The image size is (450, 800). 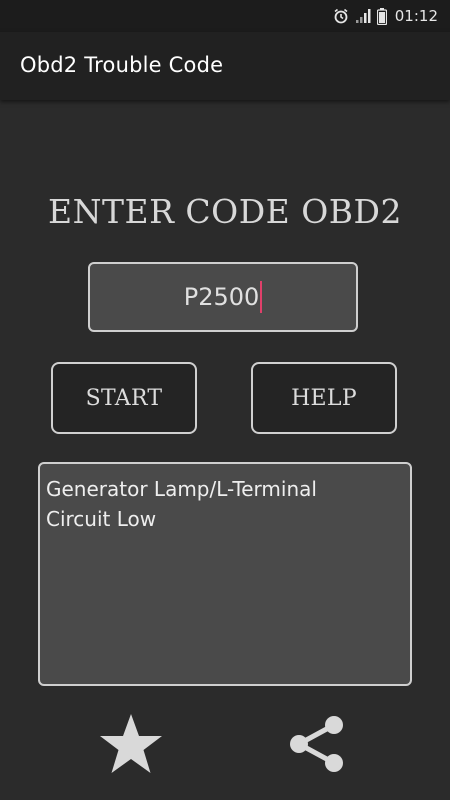 What do you see at coordinates (261, 297) in the screenshot?
I see `text-caret` at bounding box center [261, 297].